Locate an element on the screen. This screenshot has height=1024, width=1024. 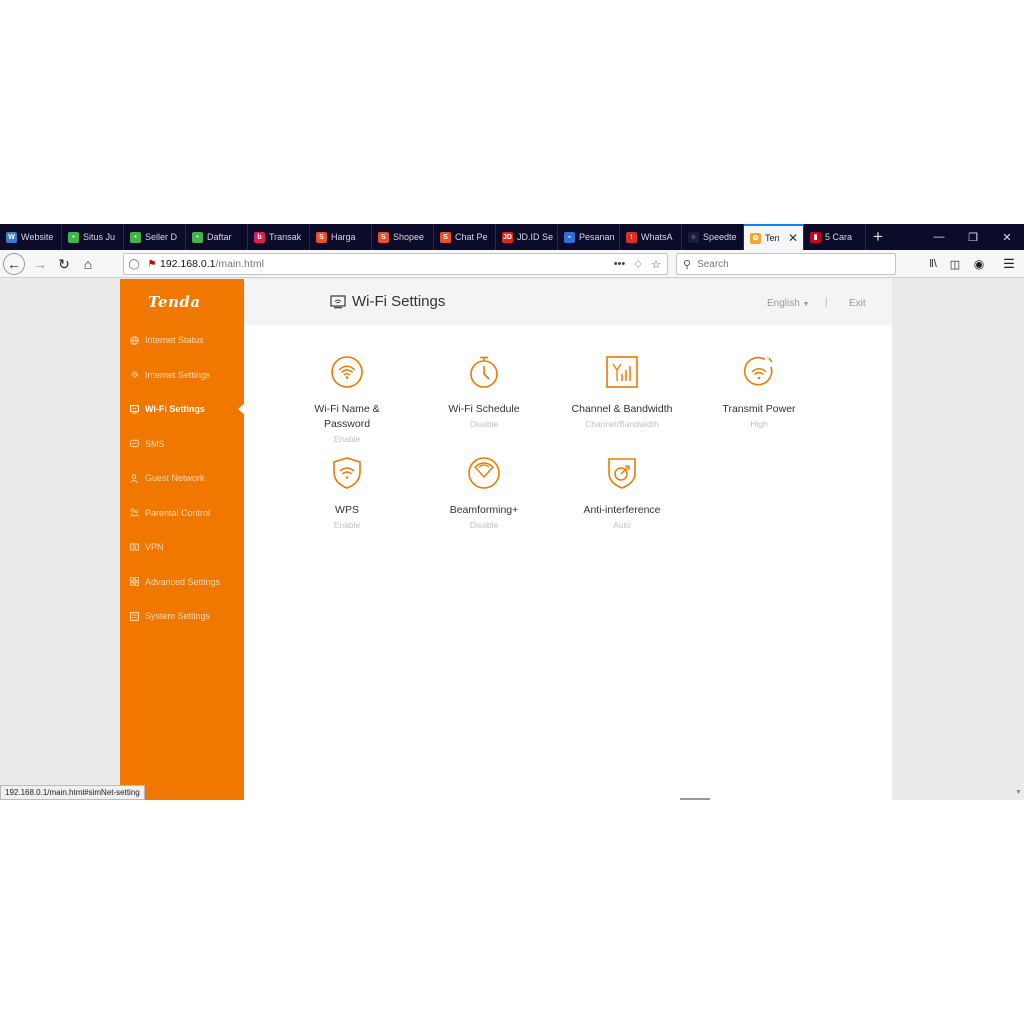
gear-icon is located at coordinates (134, 374).